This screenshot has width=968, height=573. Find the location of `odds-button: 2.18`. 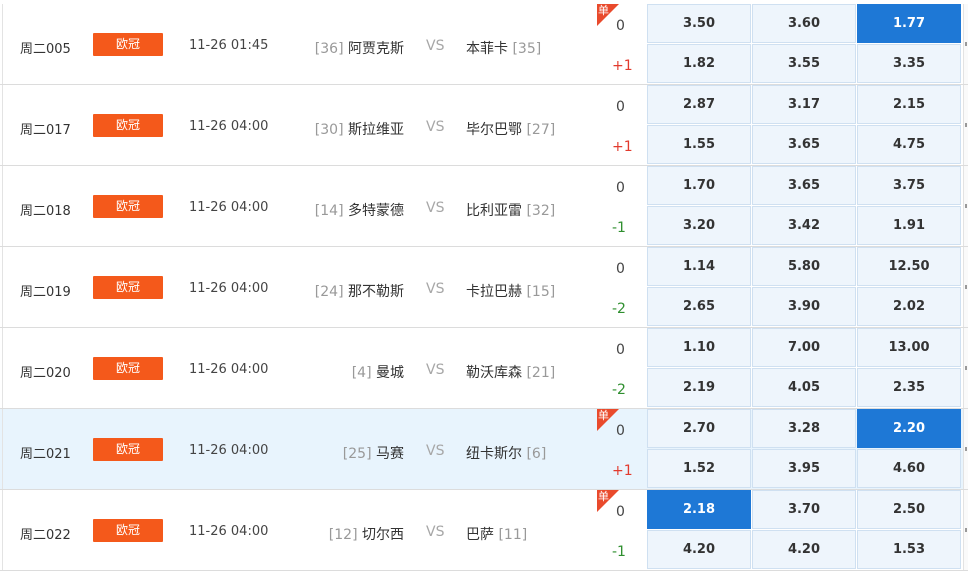

odds-button: 2.18 is located at coordinates (699, 509).